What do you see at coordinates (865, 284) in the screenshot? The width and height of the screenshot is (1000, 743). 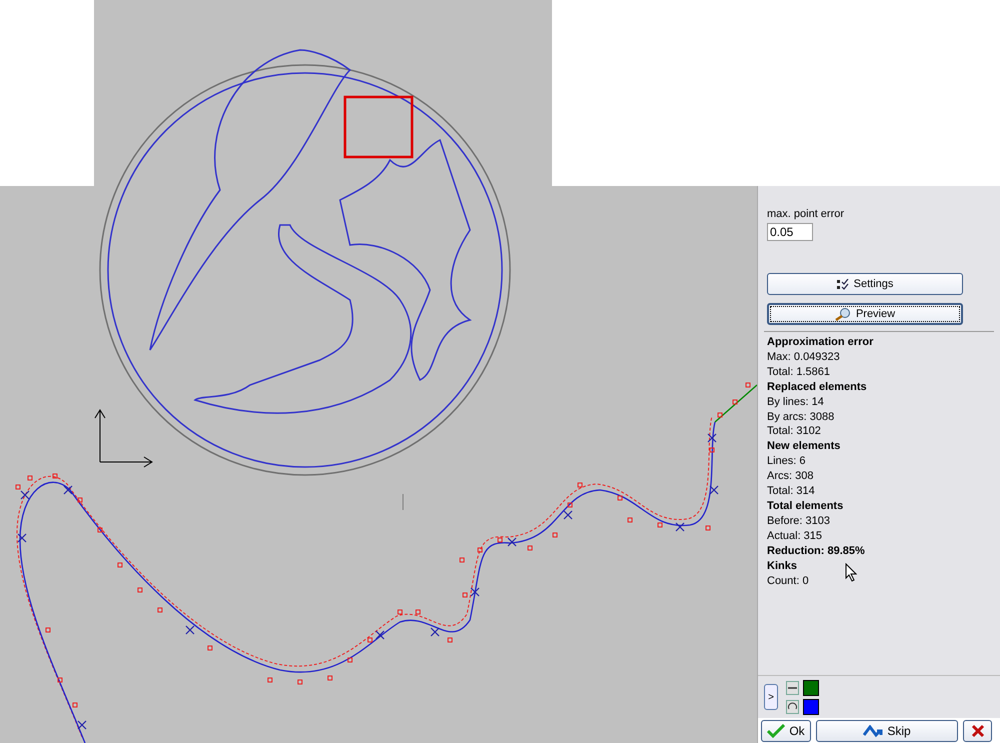 I see `settings-button: Settings` at bounding box center [865, 284].